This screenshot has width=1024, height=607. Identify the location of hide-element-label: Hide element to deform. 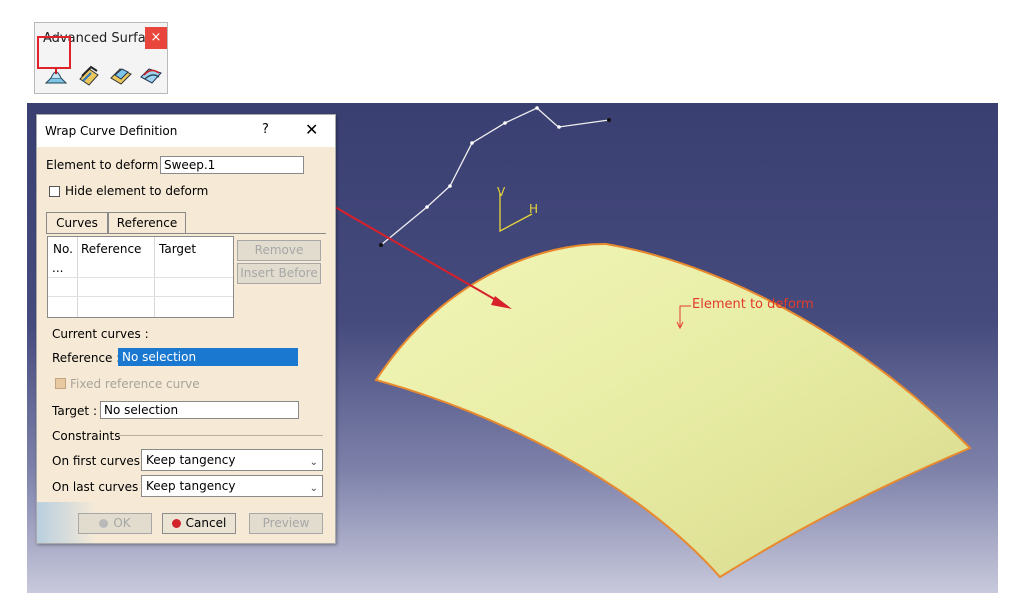
(137, 191).